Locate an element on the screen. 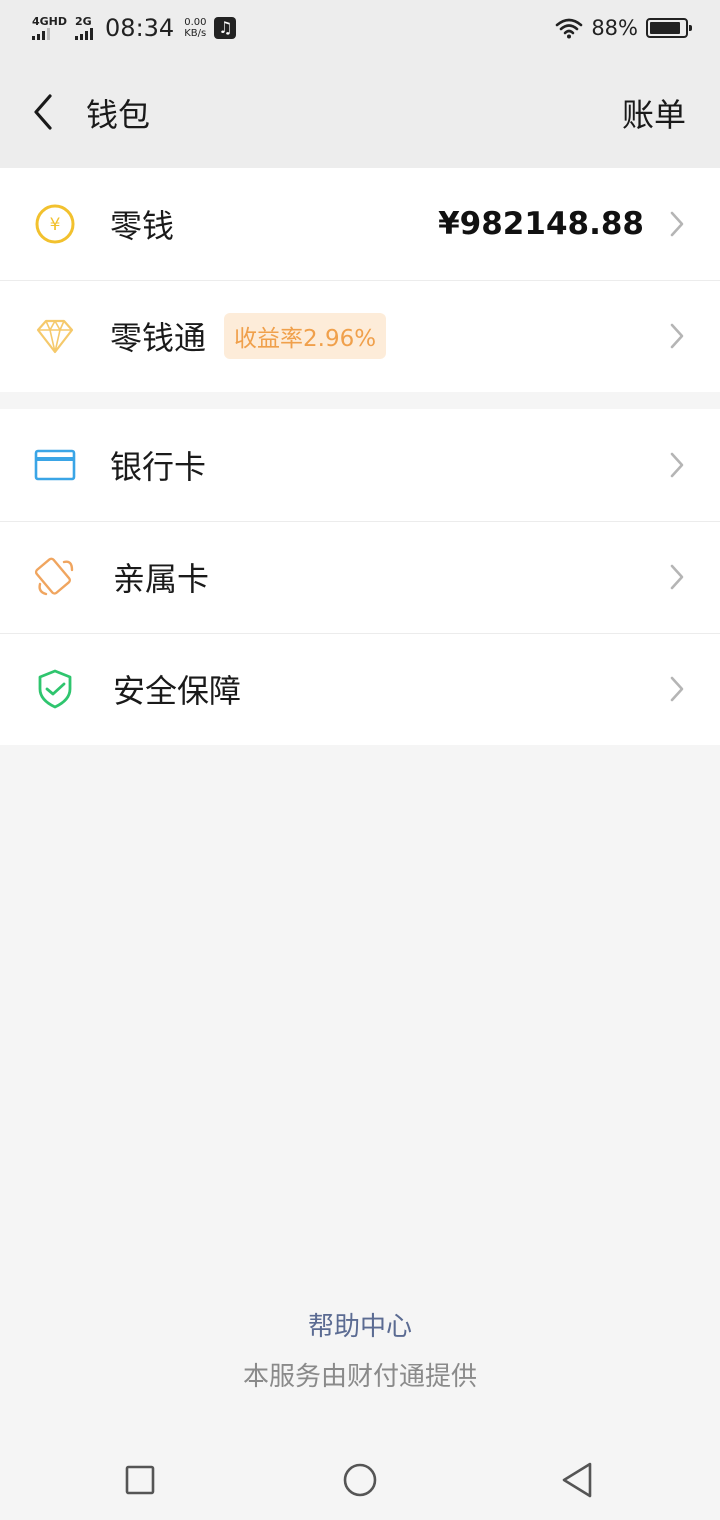 This screenshot has height=1520, width=720. system-nav-bar is located at coordinates (360, 1480).